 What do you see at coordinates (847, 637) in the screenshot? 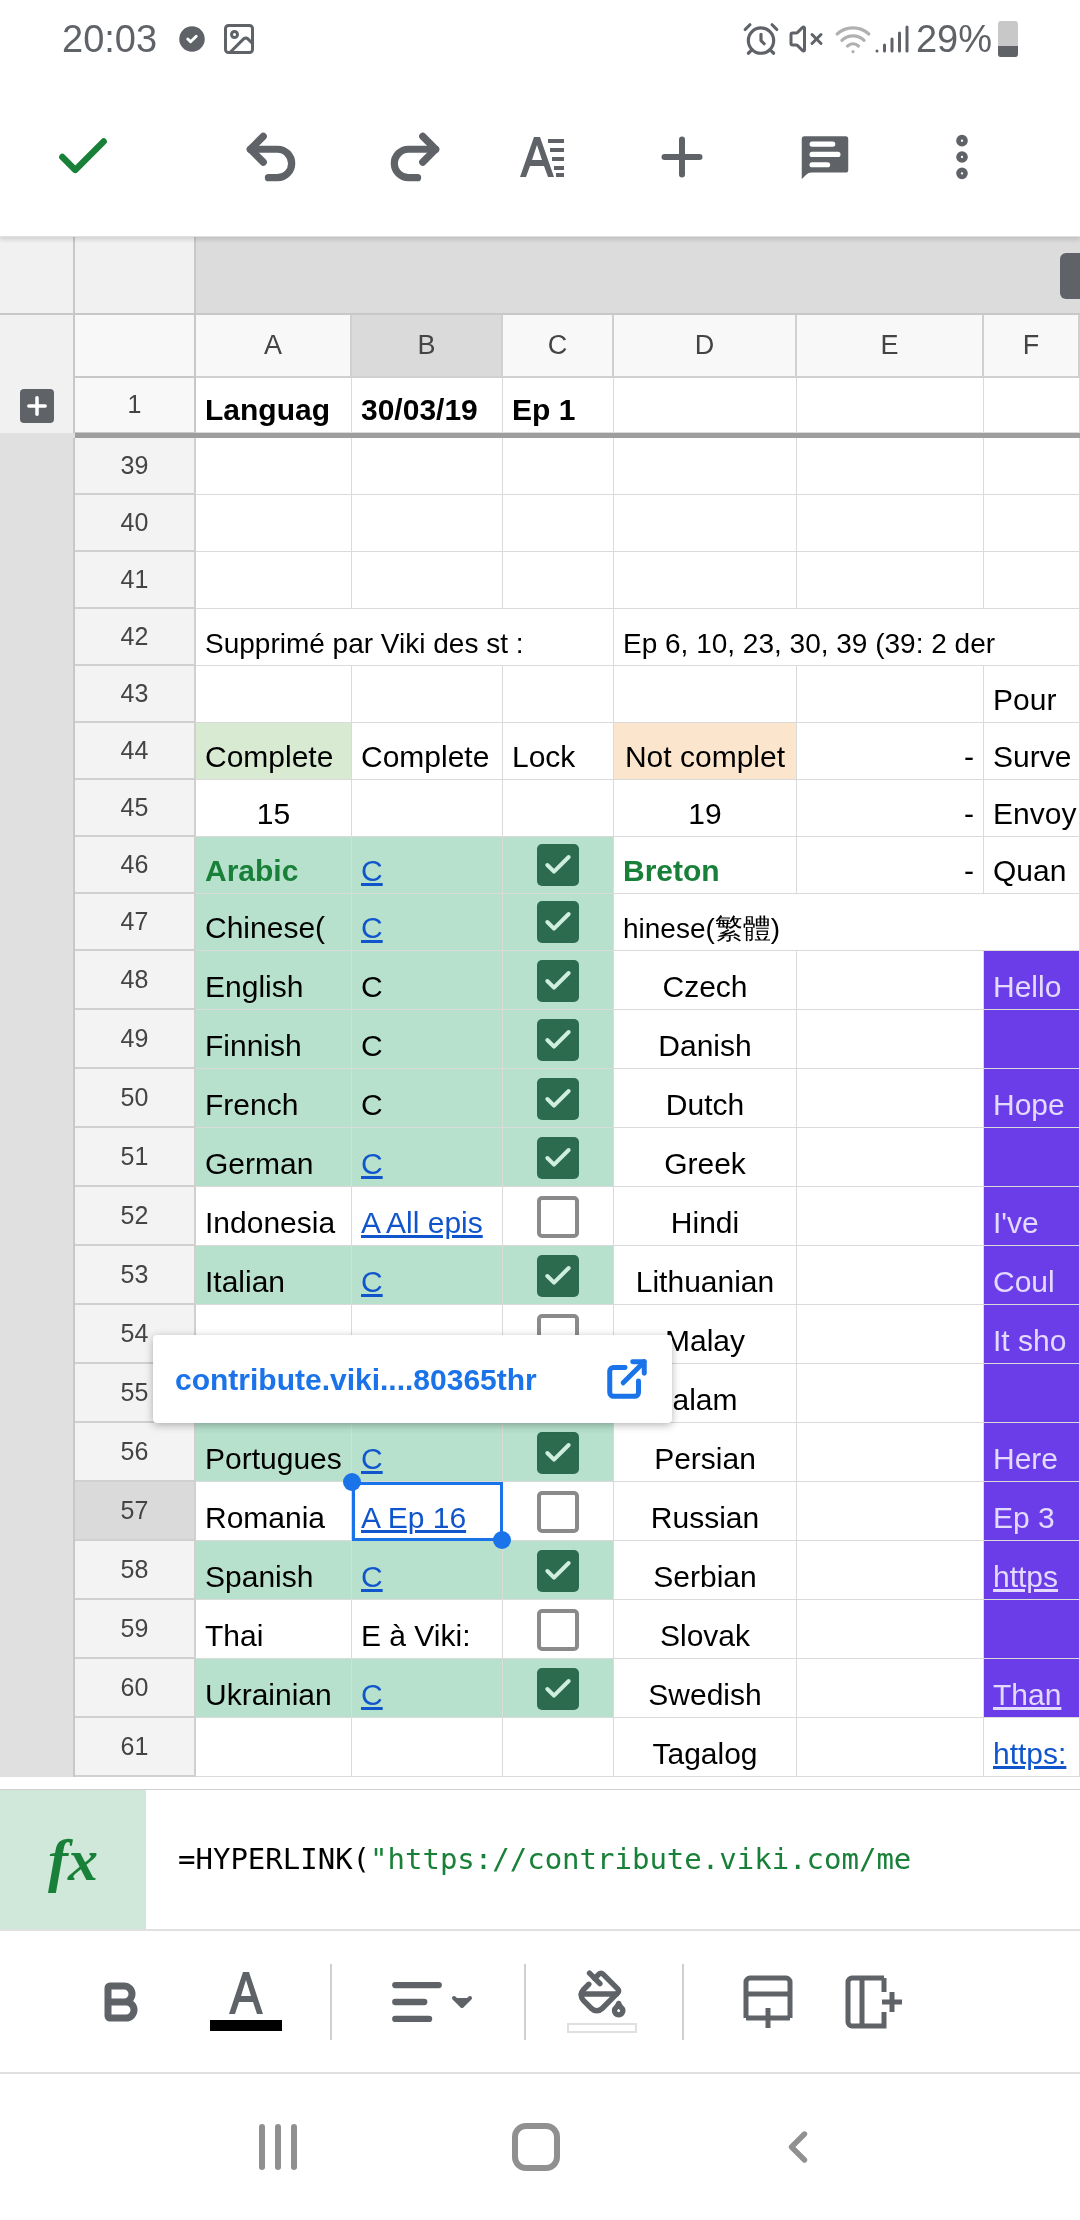
I see `table-cell: Ep 6, 10, 23, 30, 39 (39: 2 der` at bounding box center [847, 637].